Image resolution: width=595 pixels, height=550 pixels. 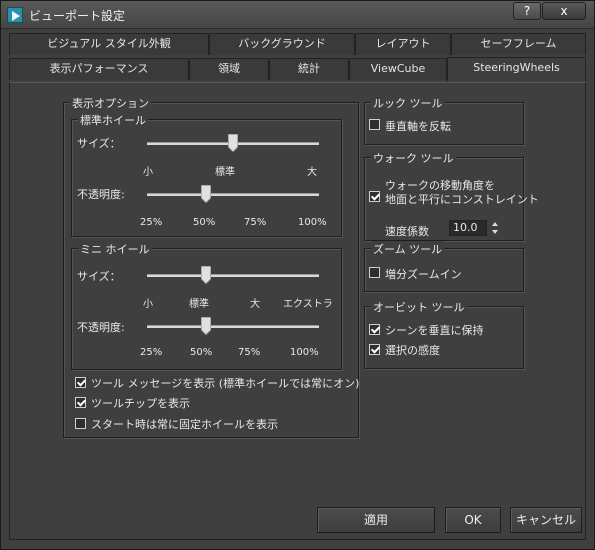 I want to click on tab-regions: 領域, so click(x=229, y=69).